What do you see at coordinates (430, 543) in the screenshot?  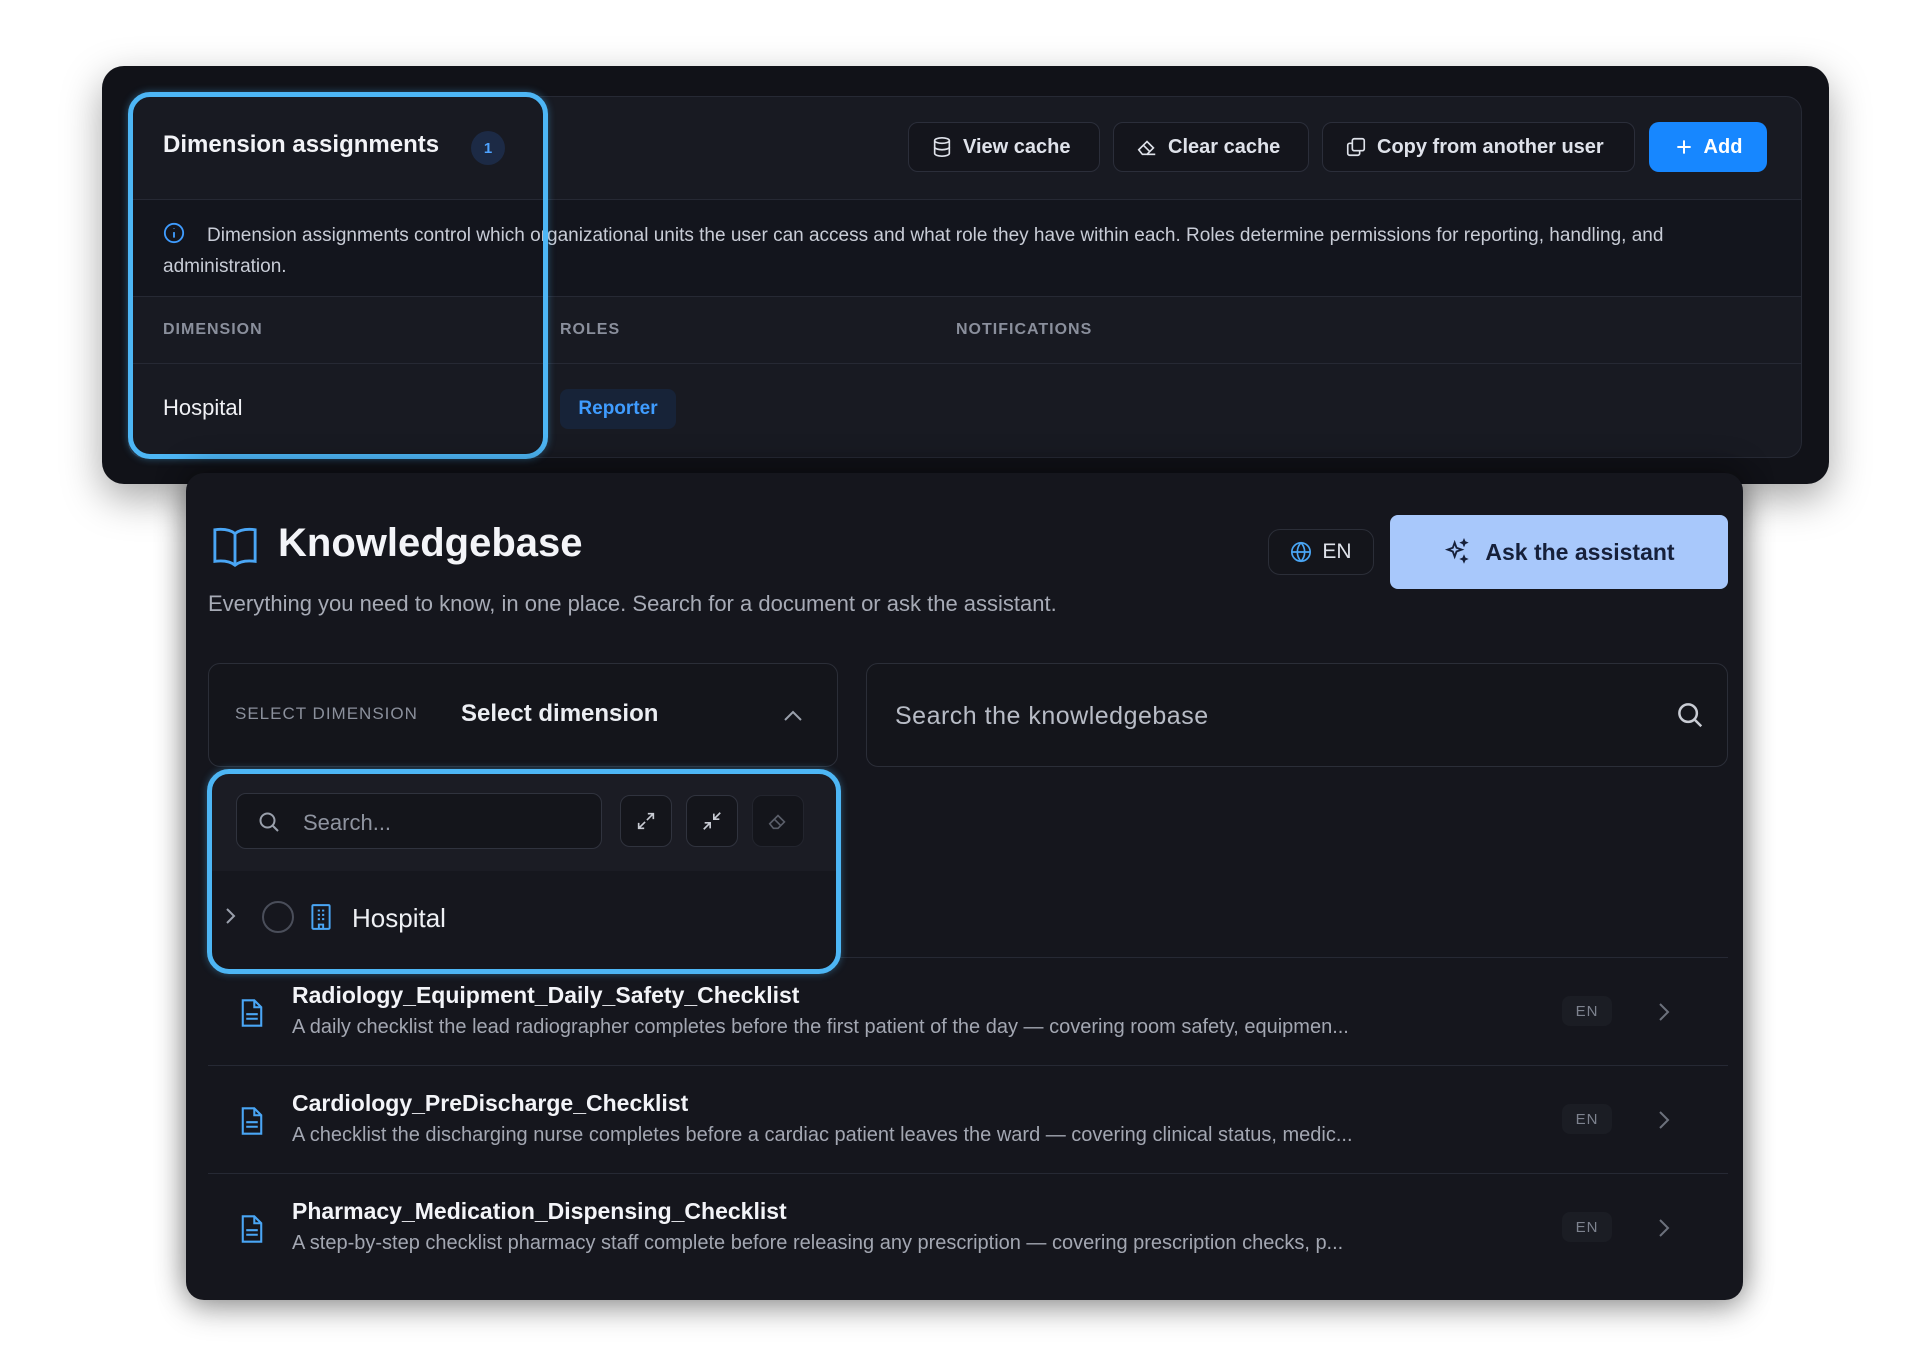 I see `page-title: Knowledgebase` at bounding box center [430, 543].